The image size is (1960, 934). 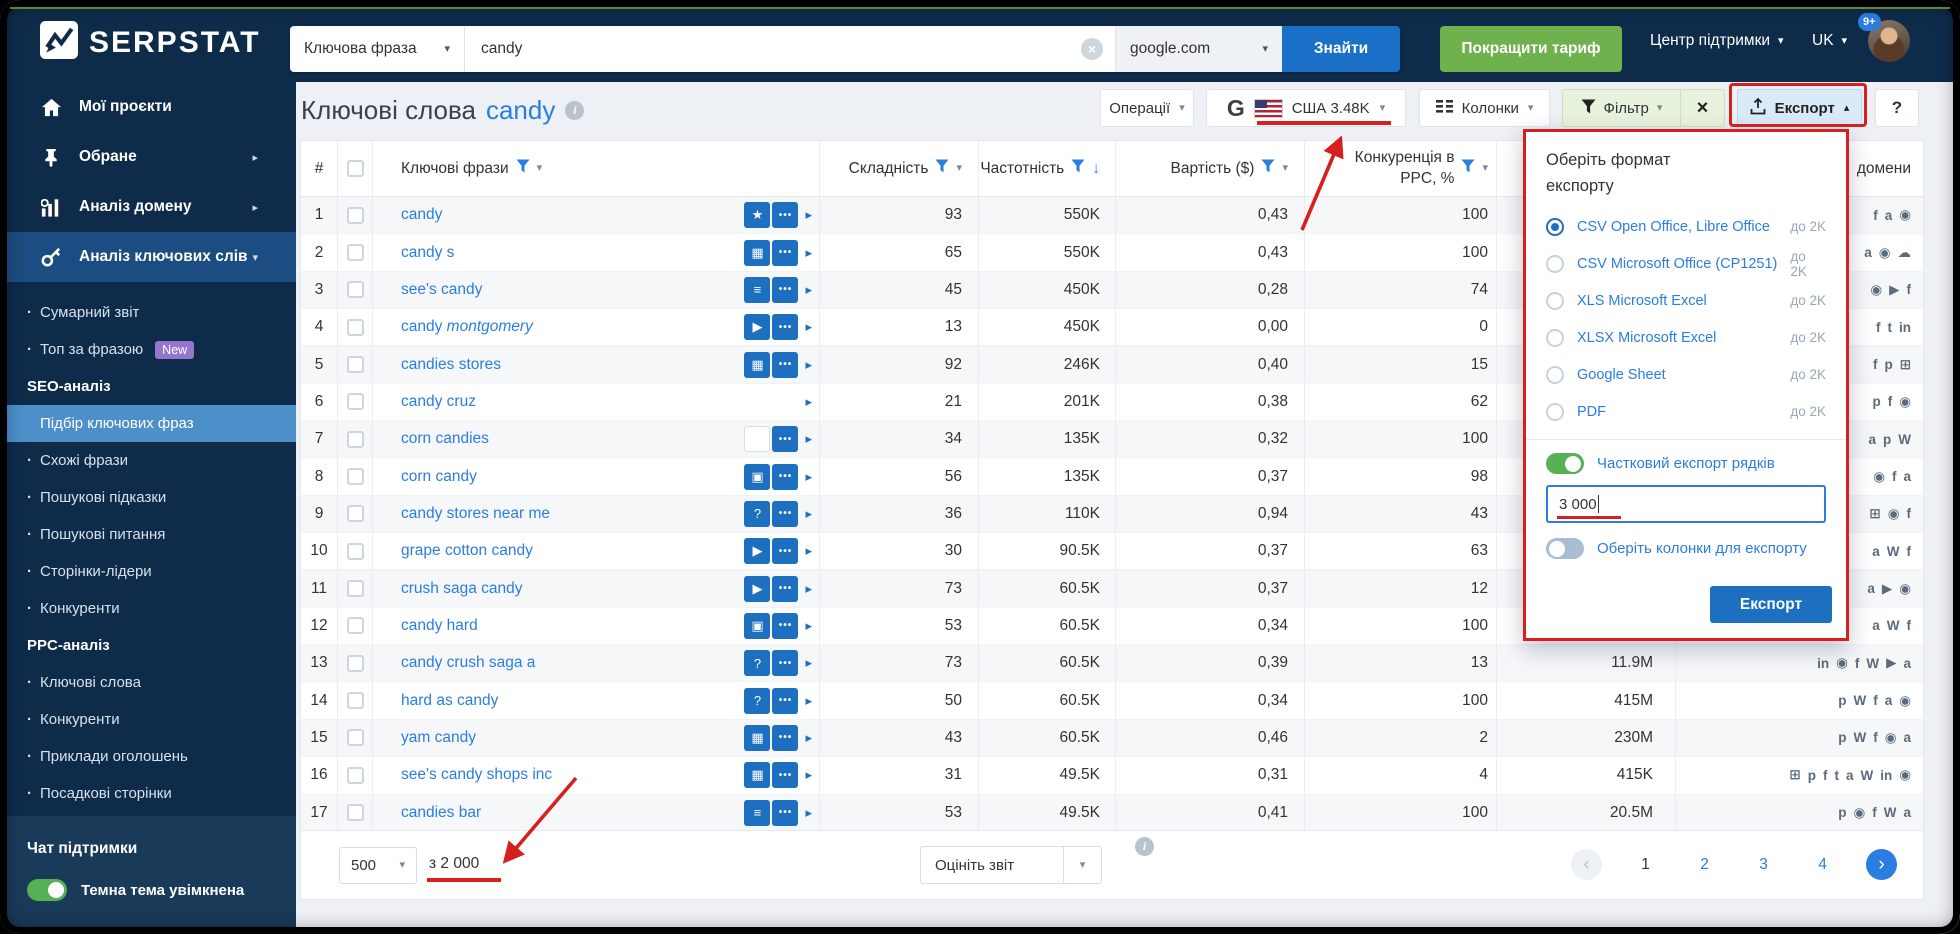 I want to click on partial-export-toggle, so click(x=1565, y=464).